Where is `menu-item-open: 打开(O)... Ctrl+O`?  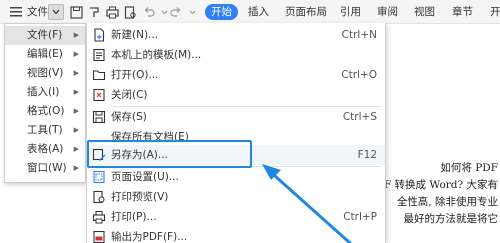
menu-item-open: 打开(O)... Ctrl+O is located at coordinates (236, 75).